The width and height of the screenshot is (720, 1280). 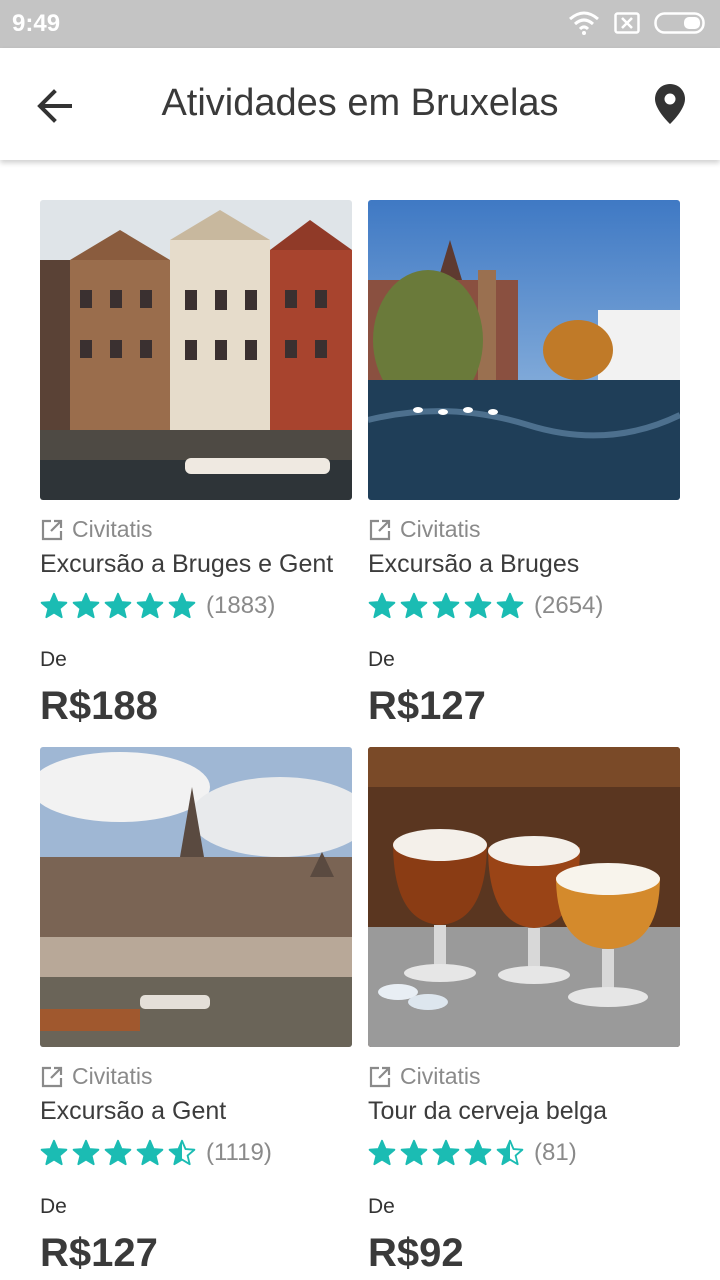 I want to click on rating: (2654), so click(x=485, y=606).